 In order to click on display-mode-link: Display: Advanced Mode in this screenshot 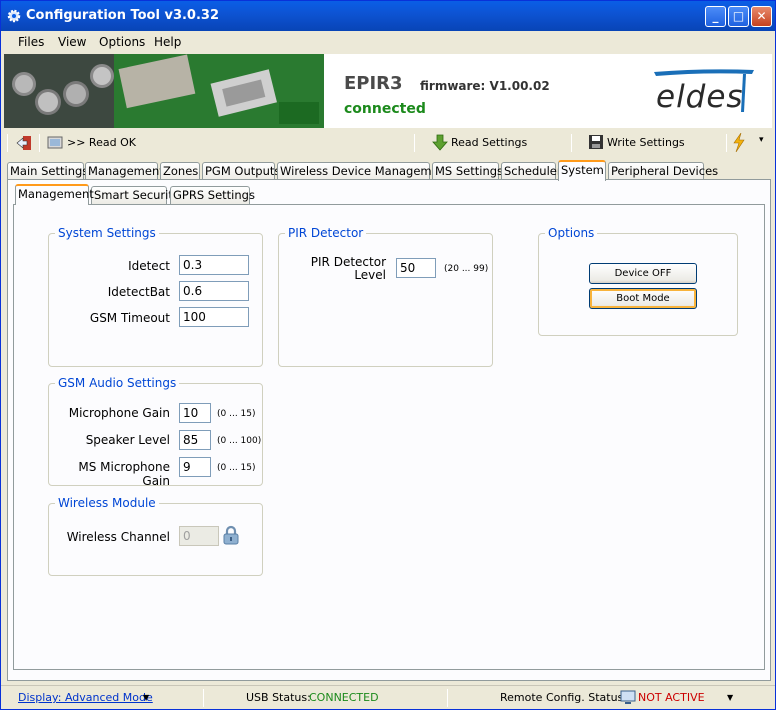, I will do `click(85, 697)`.